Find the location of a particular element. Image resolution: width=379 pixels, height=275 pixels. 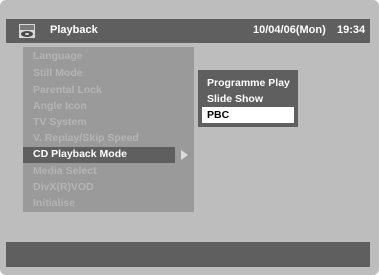

menu-item-label: V. Replay/Skip Speed is located at coordinates (86, 138).